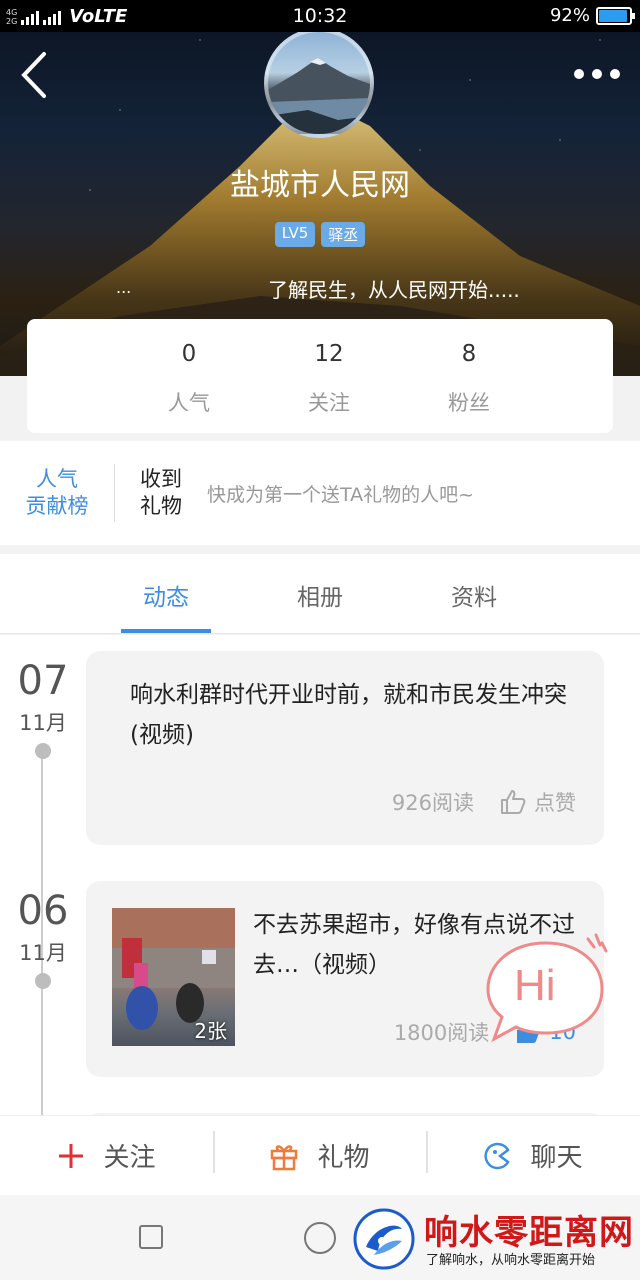 Image resolution: width=640 pixels, height=1280 pixels. What do you see at coordinates (469, 403) in the screenshot?
I see `stat-label: 粉丝` at bounding box center [469, 403].